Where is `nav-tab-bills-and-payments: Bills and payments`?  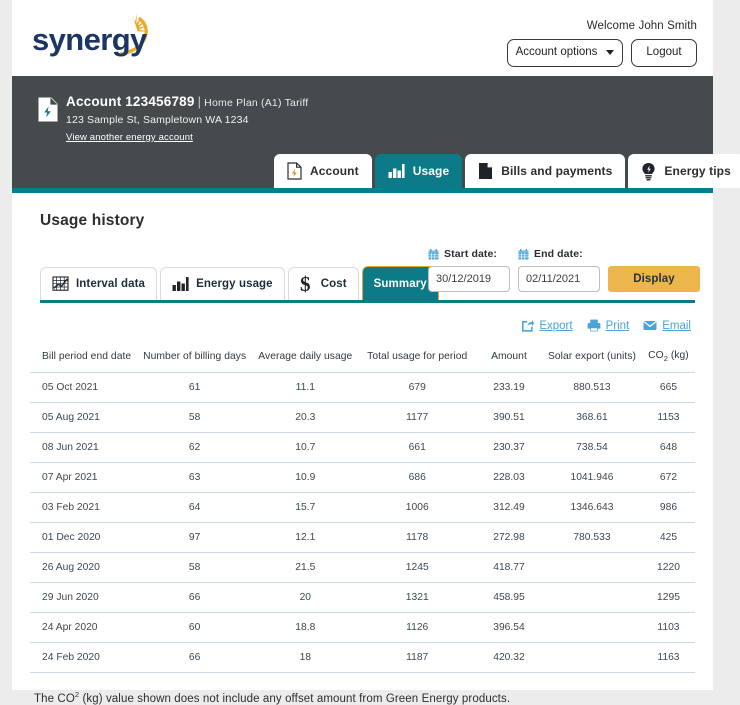 nav-tab-bills-and-payments: Bills and payments is located at coordinates (545, 171).